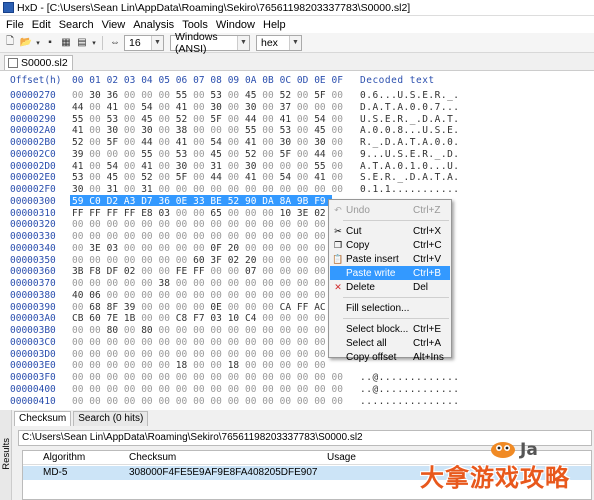  Describe the element at coordinates (26, 43) in the screenshot. I see `open-file-icon: 📂` at that location.